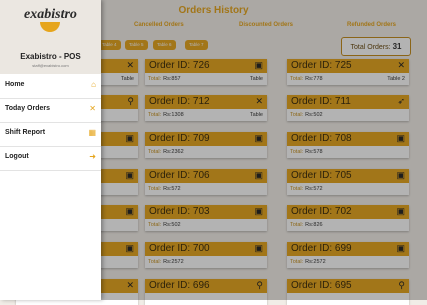  What do you see at coordinates (15, 84) in the screenshot?
I see `menu-item-label: Home` at bounding box center [15, 84].